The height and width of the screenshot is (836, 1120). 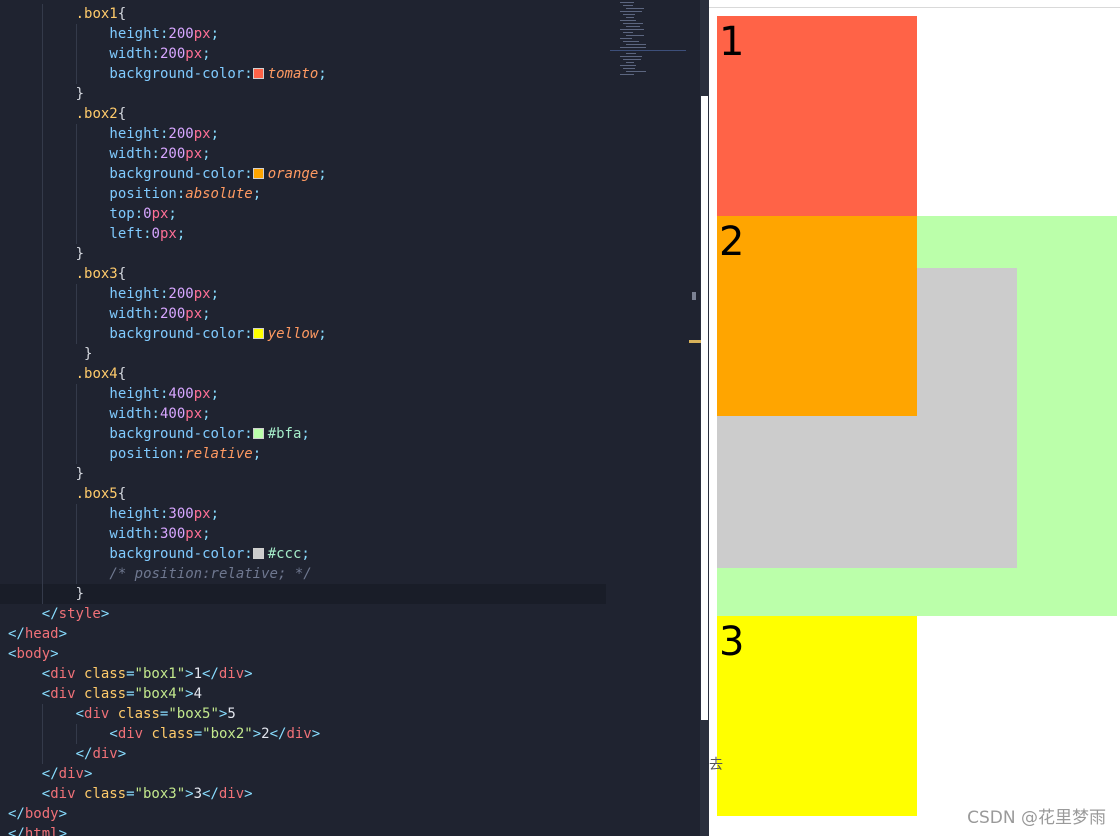 What do you see at coordinates (303, 274) in the screenshot?
I see `code-line: .box3{` at bounding box center [303, 274].